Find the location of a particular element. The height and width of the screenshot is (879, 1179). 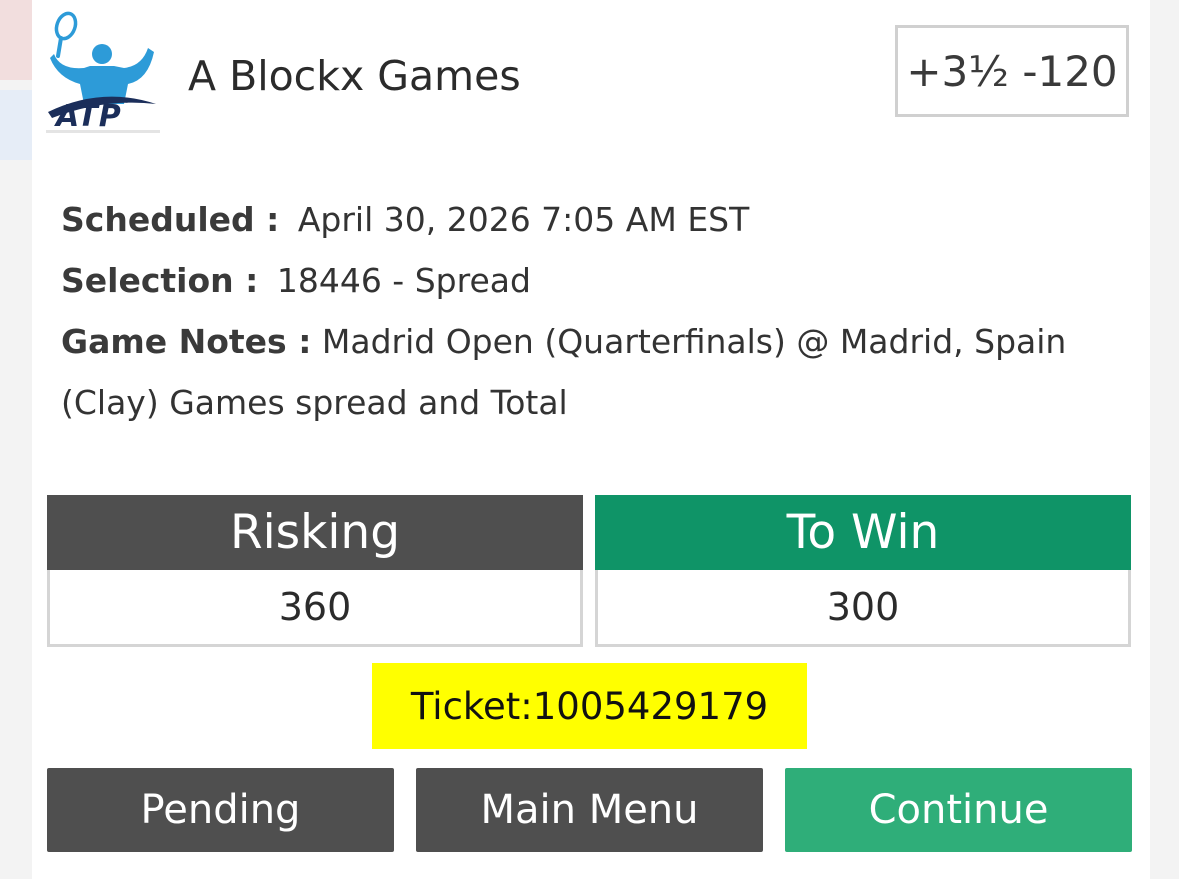

risking-panel: Risking 360 is located at coordinates (315, 571).